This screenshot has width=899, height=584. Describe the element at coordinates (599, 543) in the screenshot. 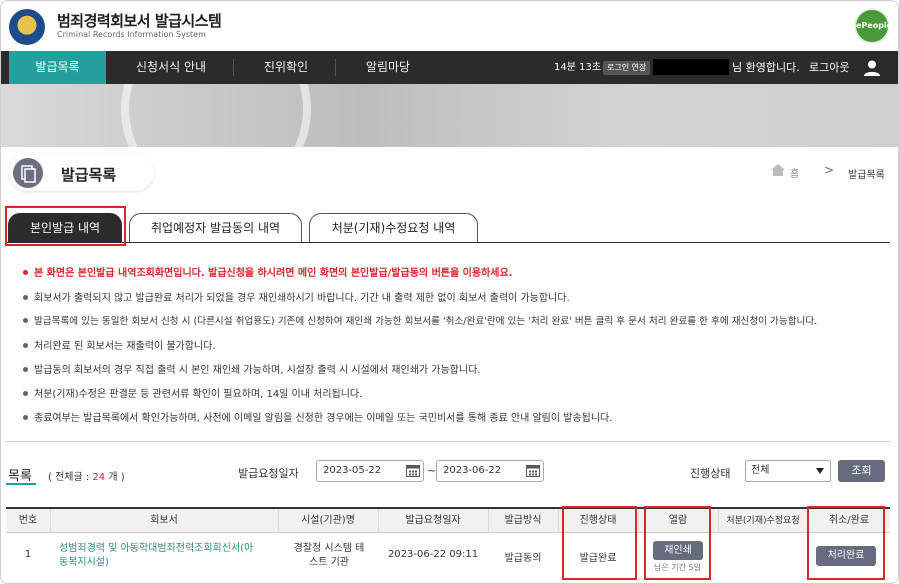

I see `highlight-box-status` at that location.